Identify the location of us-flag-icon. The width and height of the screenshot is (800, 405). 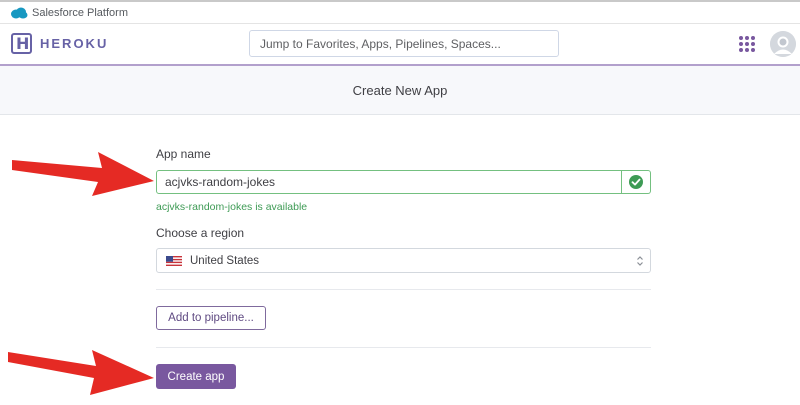
(174, 261).